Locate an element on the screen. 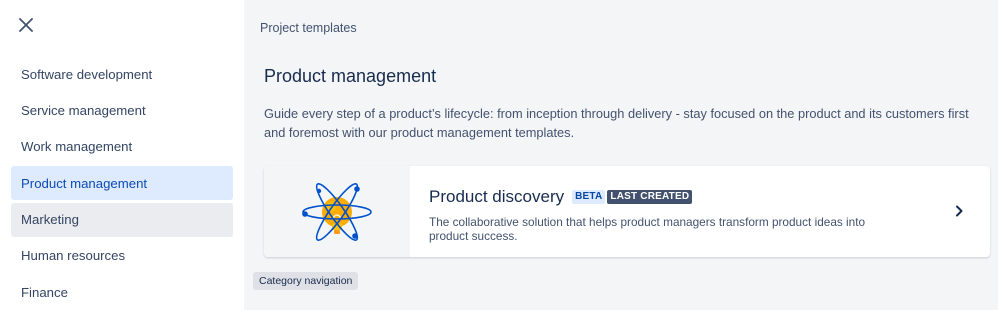  sidebar-item-label: Service management is located at coordinates (83, 110).